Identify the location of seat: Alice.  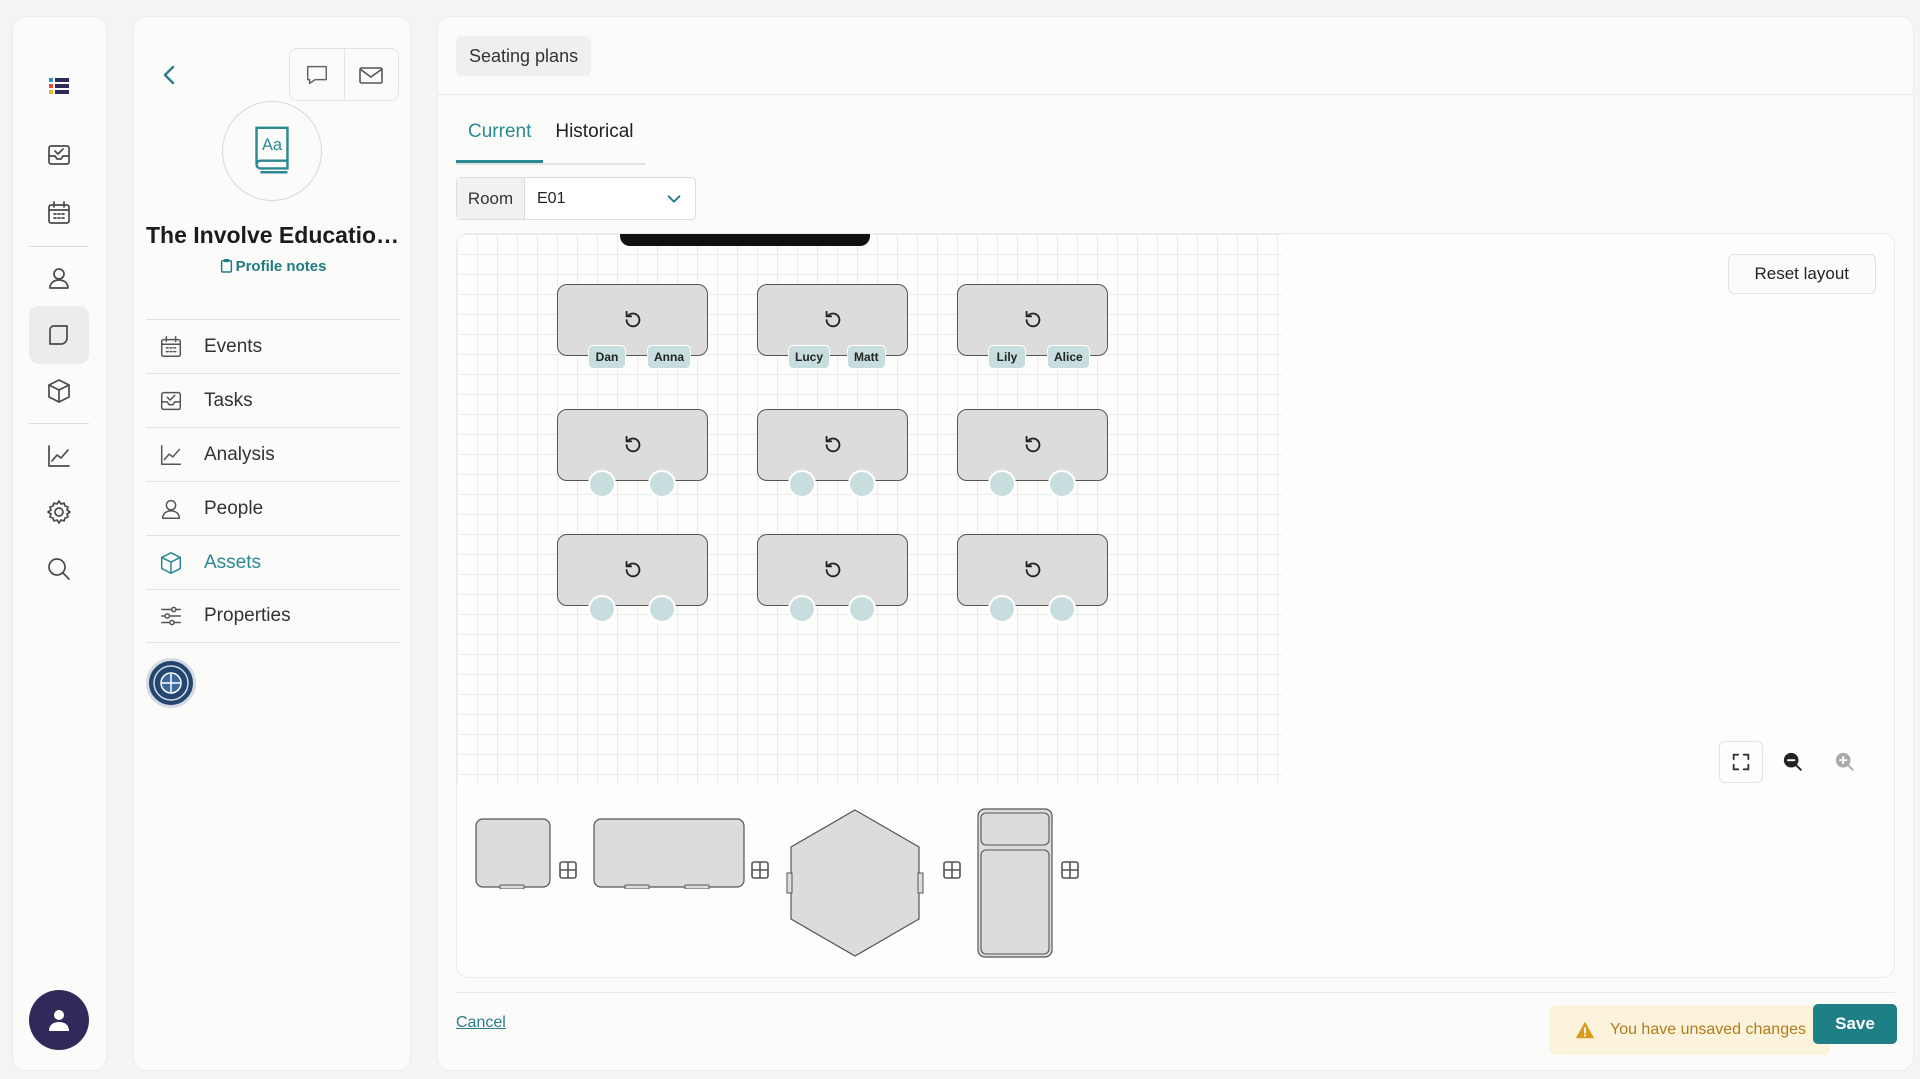
(1068, 357).